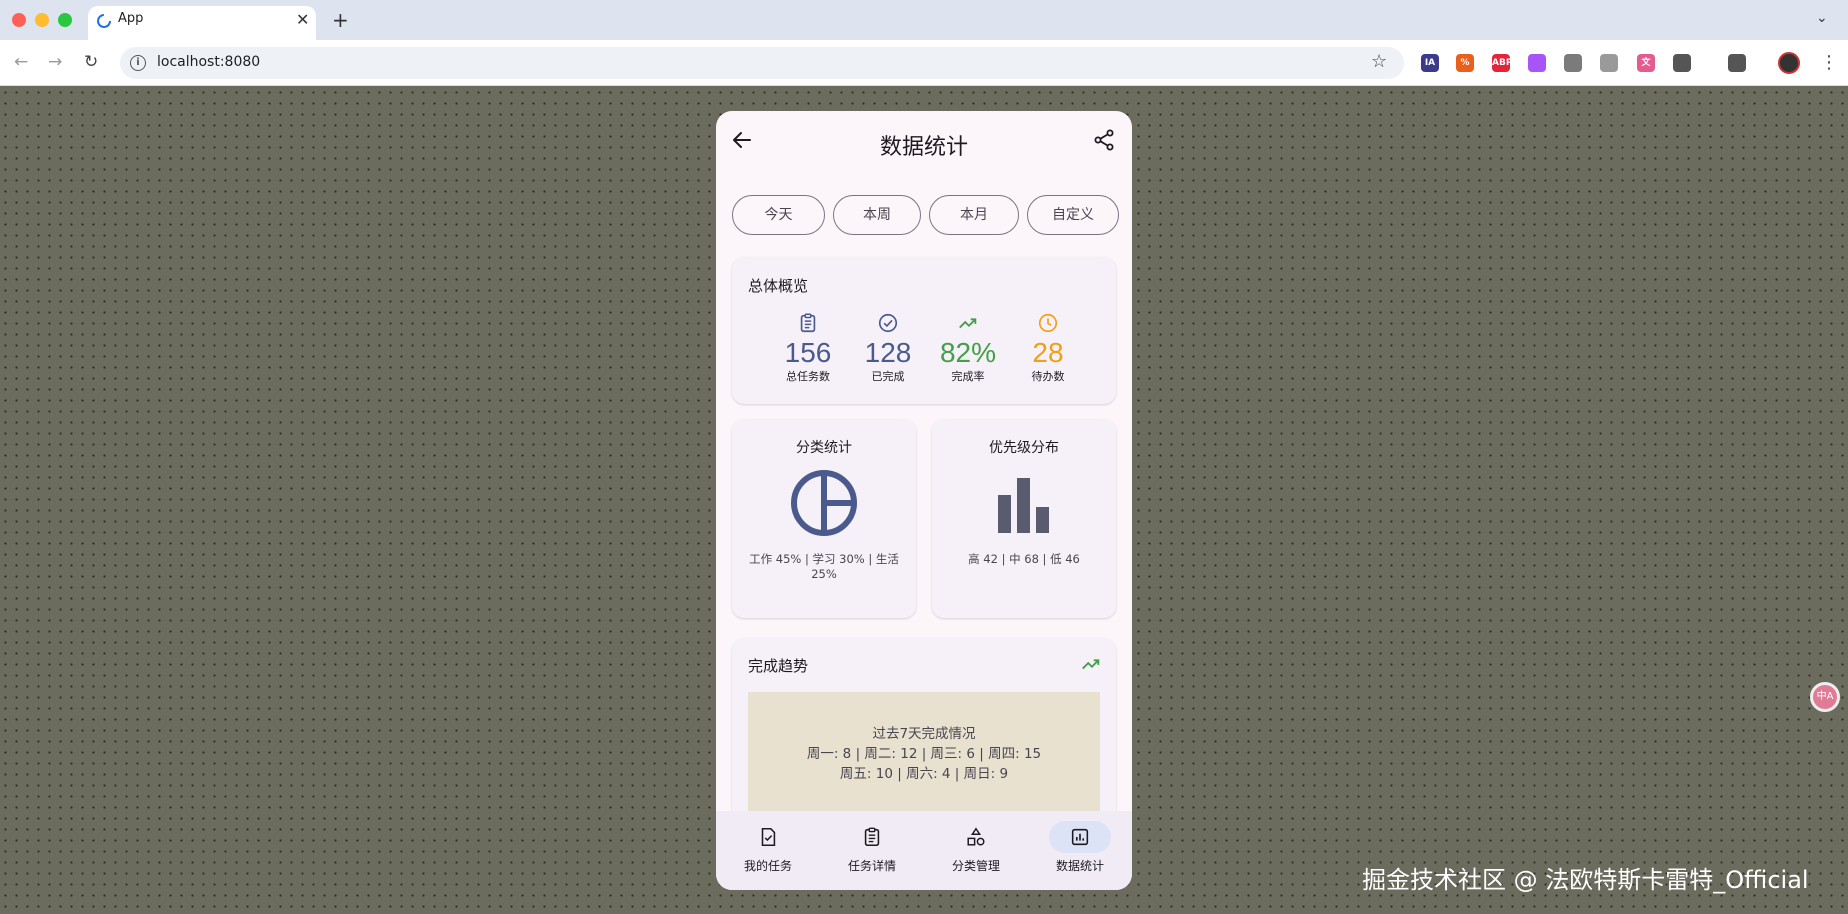 The height and width of the screenshot is (914, 1848). I want to click on trend-week-line-1: 周一: 8 | 周二: 12 | 周三: 6 | 周四: 15, so click(924, 754).